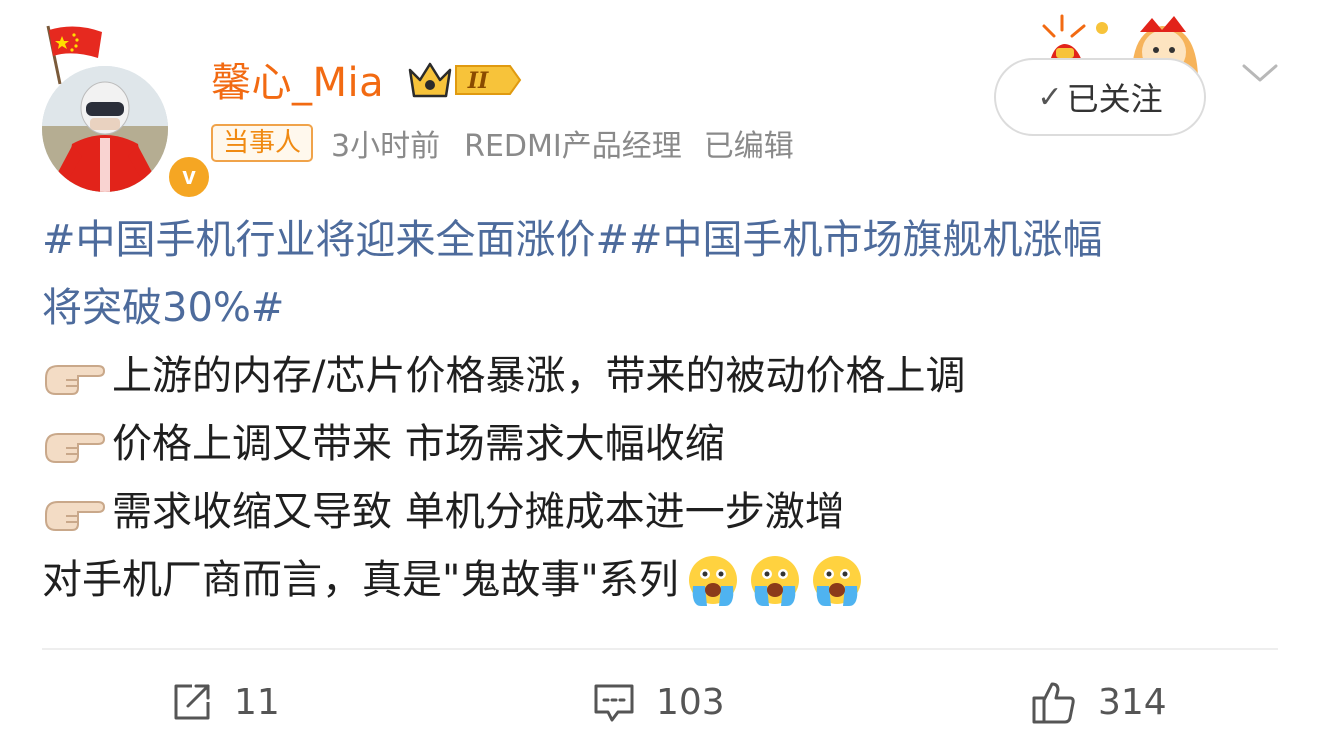 Image resolution: width=1320 pixels, height=742 pixels. I want to click on topic-hashtags-line-2: 将突破30%#, so click(667, 308).